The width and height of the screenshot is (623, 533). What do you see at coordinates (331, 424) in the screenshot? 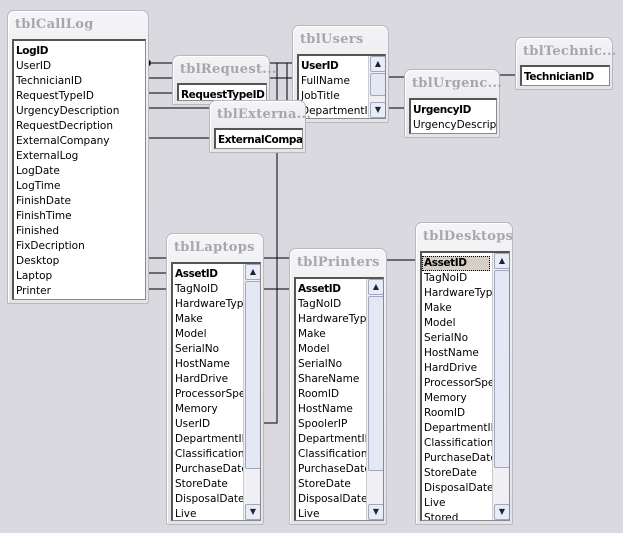
I see `field-spoolerip: SpoolerIP` at bounding box center [331, 424].